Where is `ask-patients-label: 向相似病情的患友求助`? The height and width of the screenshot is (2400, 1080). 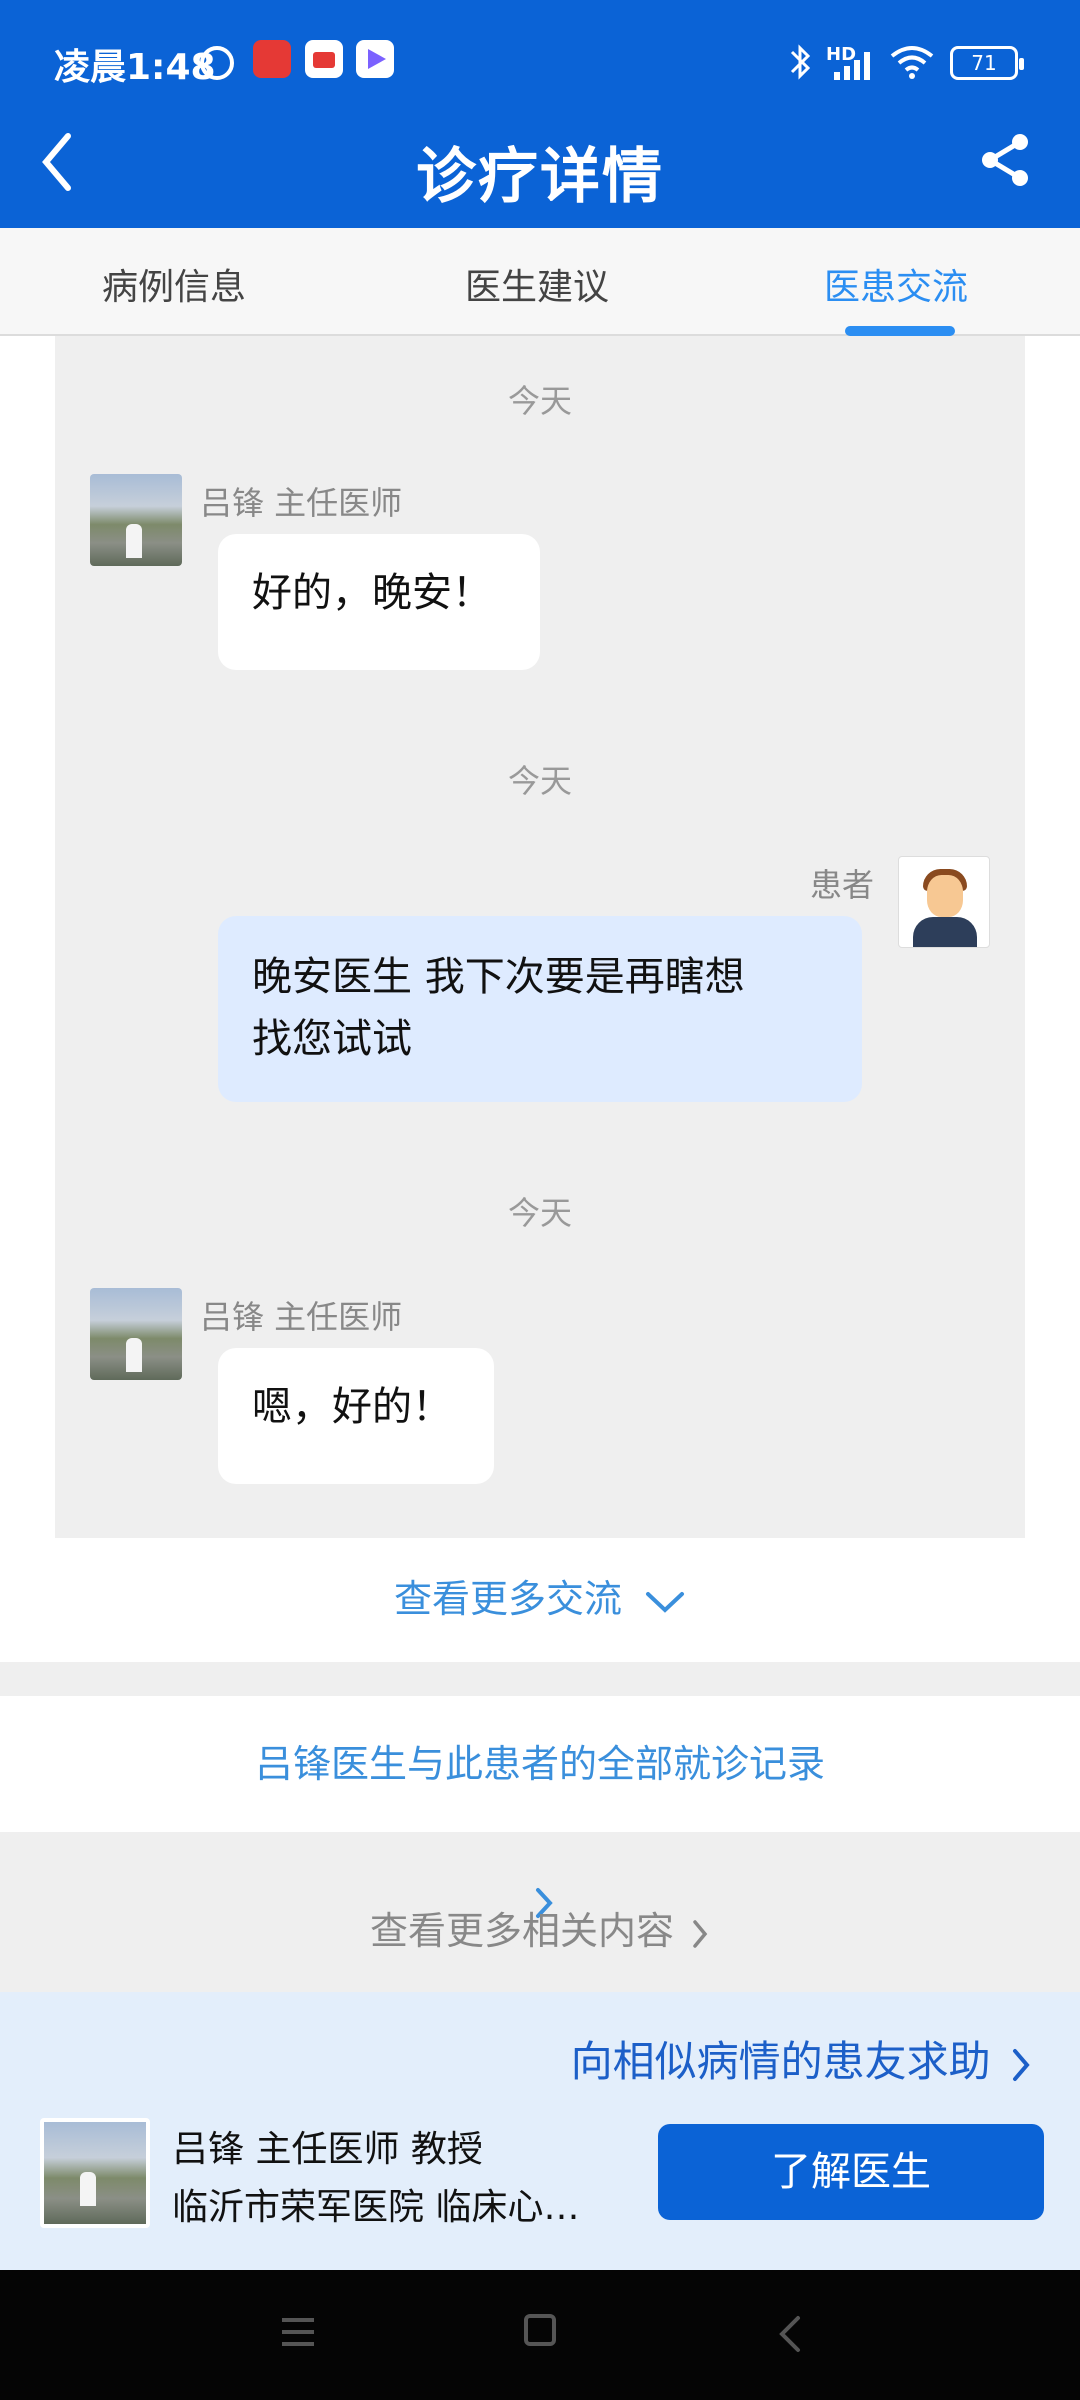 ask-patients-label: 向相似病情的患友求助 is located at coordinates (780, 2061).